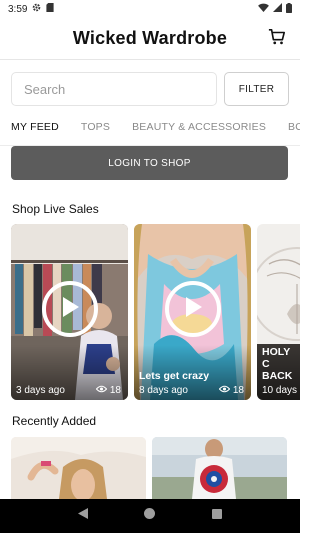 The image size is (320, 533). Describe the element at coordinates (35, 130) in the screenshot. I see `tab-my-feed: MY FEED` at that location.